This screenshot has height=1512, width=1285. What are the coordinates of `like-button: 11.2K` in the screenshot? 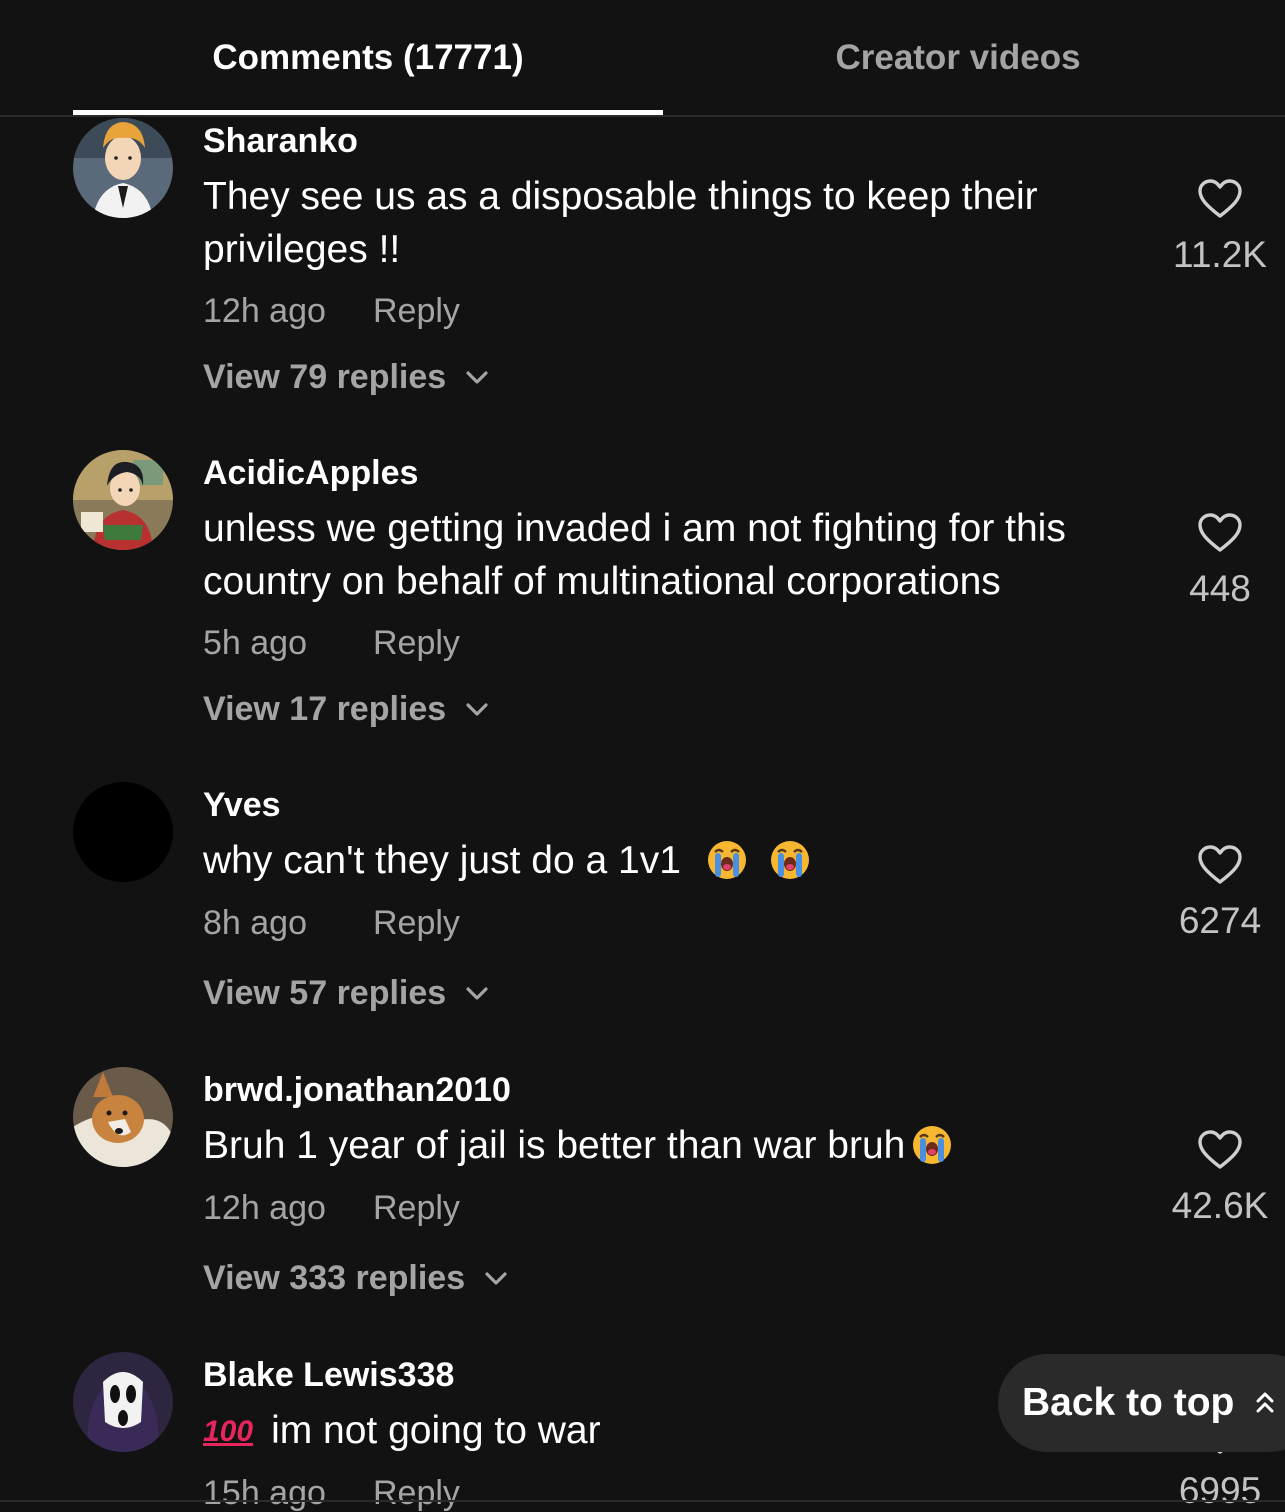 It's located at (1220, 227).